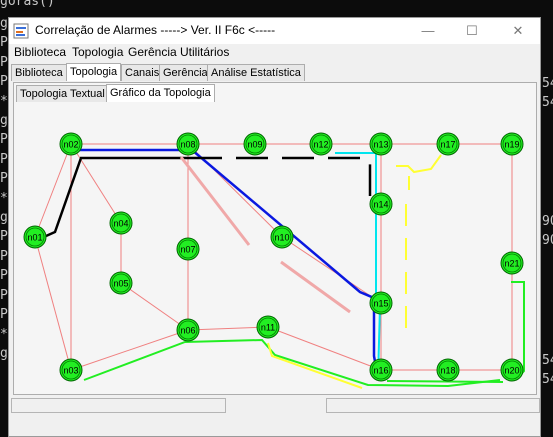  I want to click on link-n03-n06, so click(129, 350).